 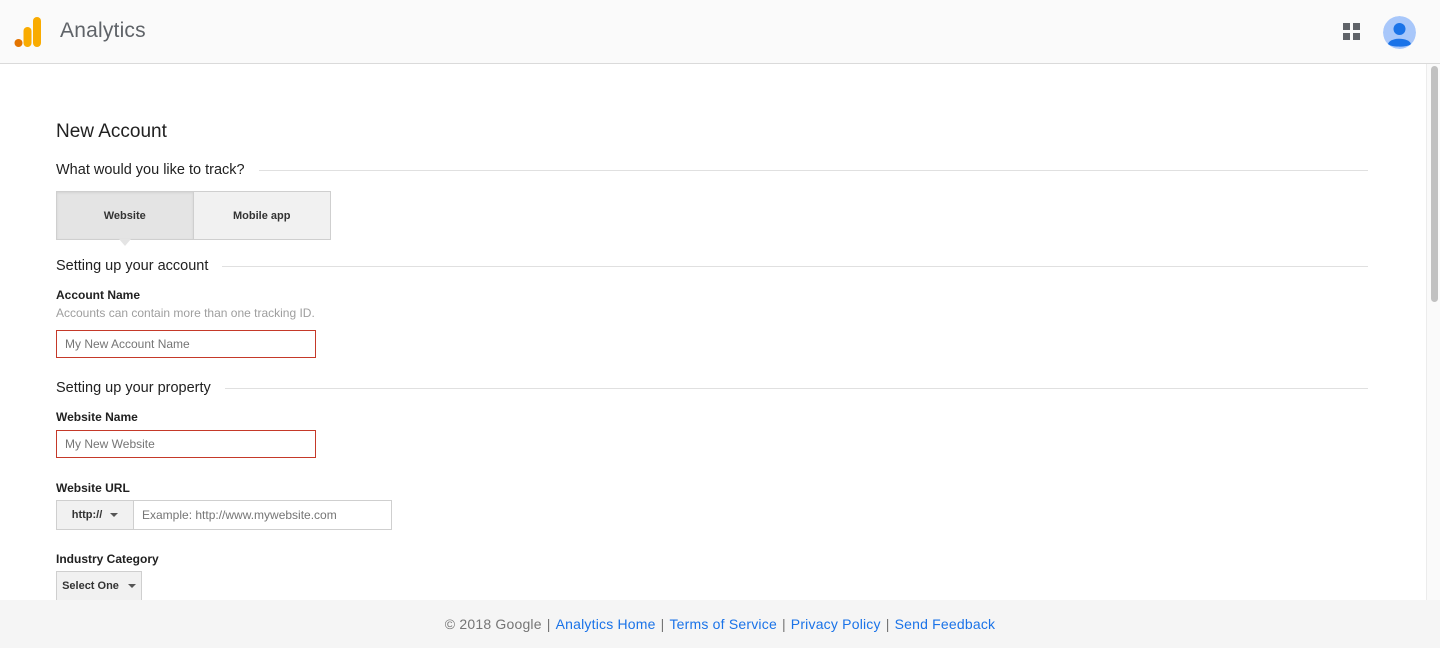 What do you see at coordinates (186, 444) in the screenshot?
I see `website-name-input` at bounding box center [186, 444].